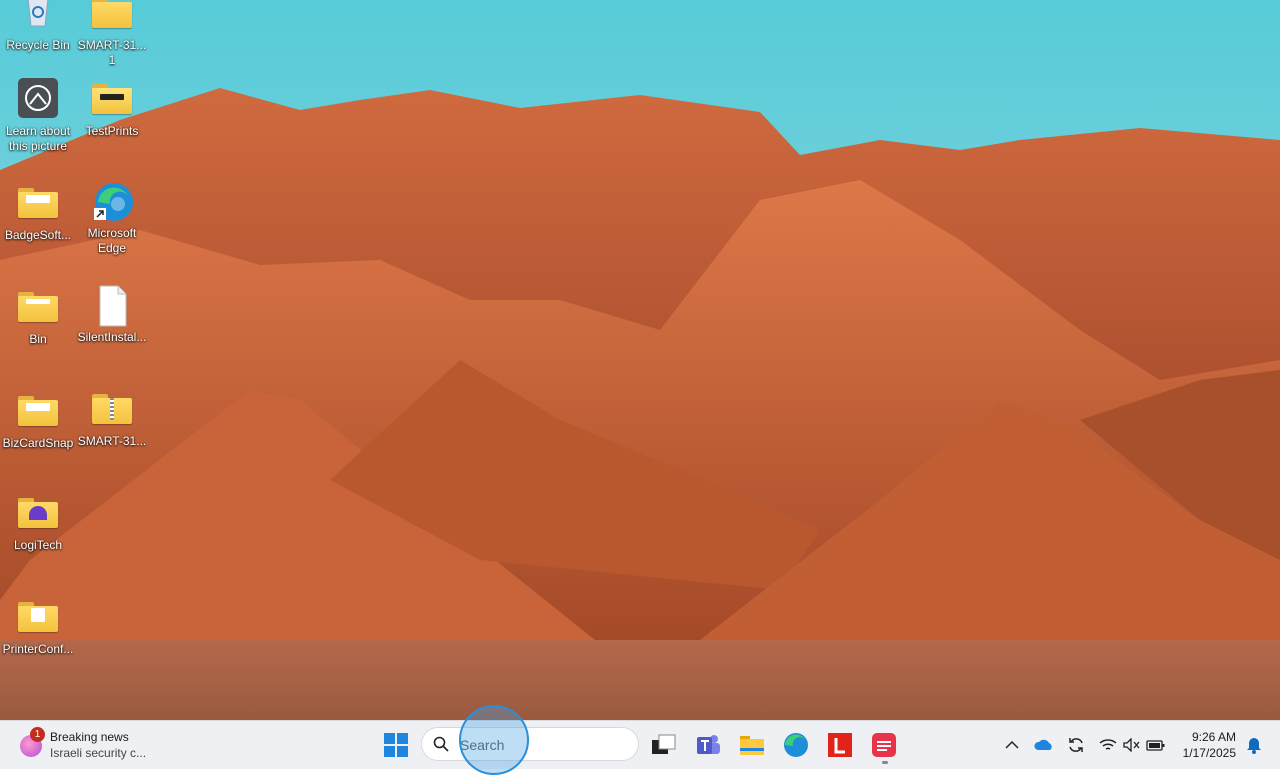  I want to click on teams-button, so click(708, 745).